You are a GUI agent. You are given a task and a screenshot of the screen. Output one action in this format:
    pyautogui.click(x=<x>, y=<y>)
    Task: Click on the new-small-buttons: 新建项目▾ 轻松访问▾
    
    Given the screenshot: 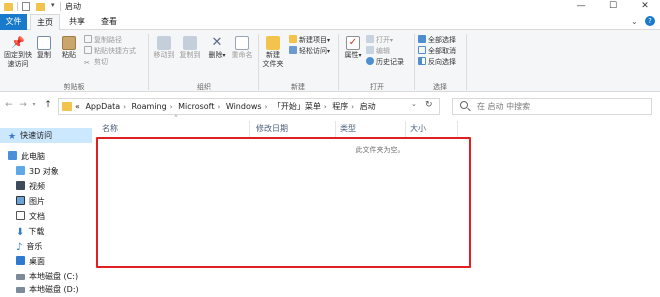 What is the action you would take?
    pyautogui.click(x=313, y=46)
    